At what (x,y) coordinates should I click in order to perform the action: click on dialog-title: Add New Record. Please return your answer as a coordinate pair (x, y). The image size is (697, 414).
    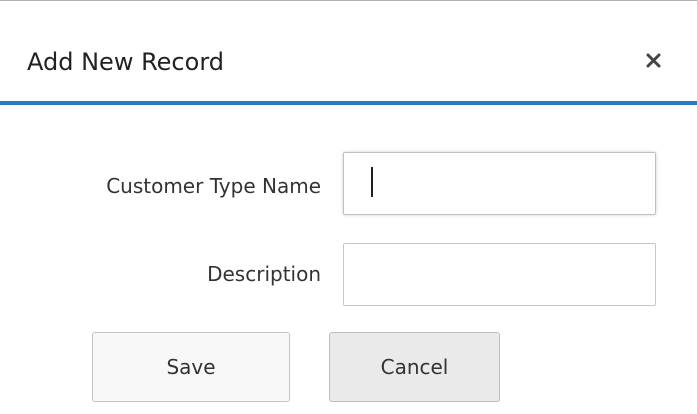
    Looking at the image, I should click on (125, 62).